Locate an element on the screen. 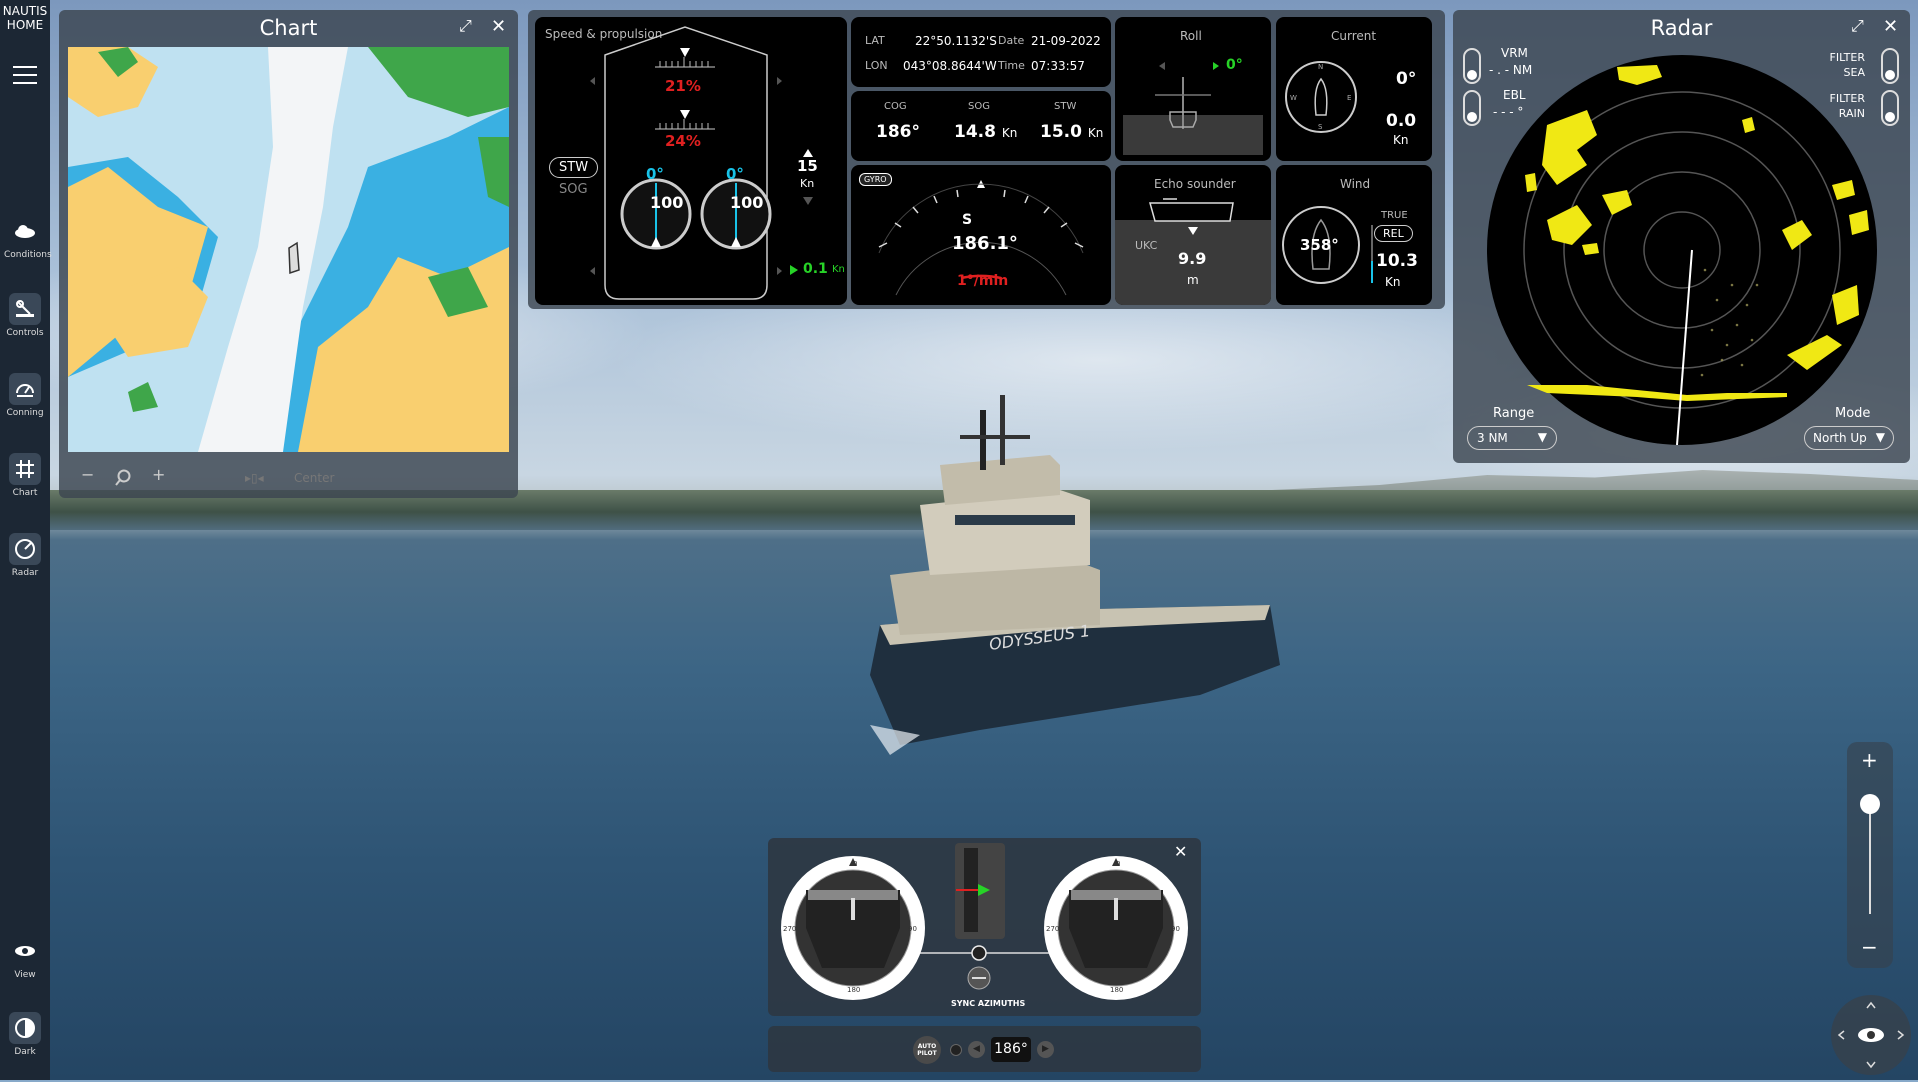  nav-conning-label: Conning is located at coordinates (25, 413).